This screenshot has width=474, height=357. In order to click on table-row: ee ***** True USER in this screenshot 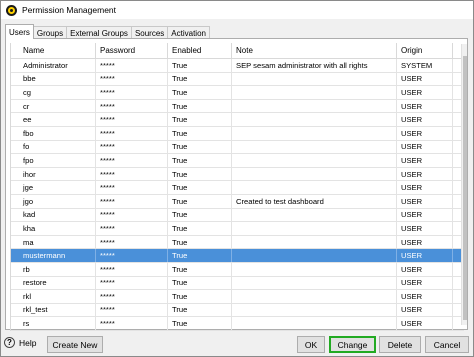, I will do `click(237, 120)`.